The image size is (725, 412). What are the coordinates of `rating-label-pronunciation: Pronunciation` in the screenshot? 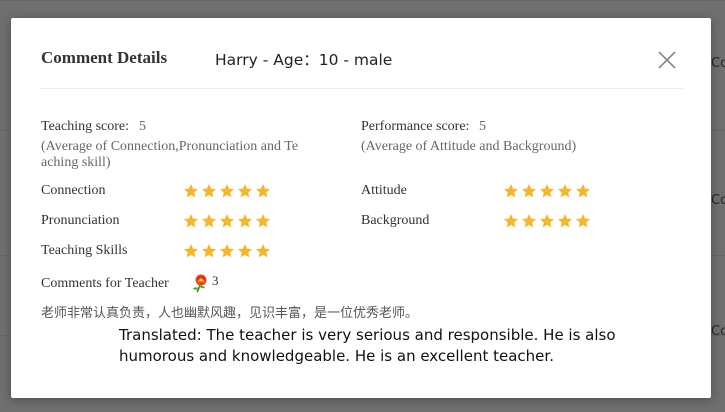 It's located at (80, 220).